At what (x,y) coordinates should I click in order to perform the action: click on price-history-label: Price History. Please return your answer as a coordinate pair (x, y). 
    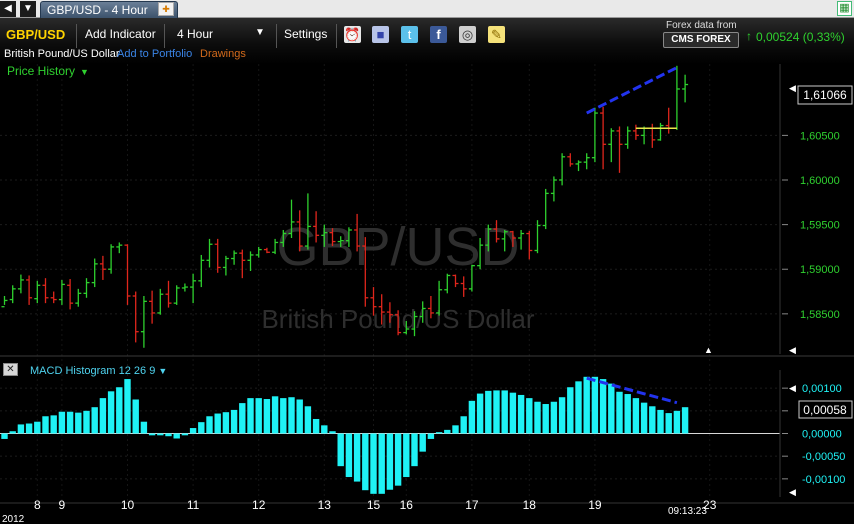
    Looking at the image, I should click on (41, 71).